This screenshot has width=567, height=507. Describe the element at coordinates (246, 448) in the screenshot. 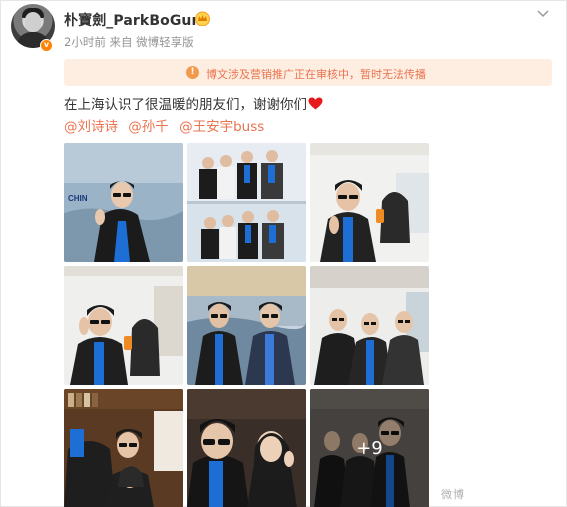

I see `photo-8-close-selfie` at that location.